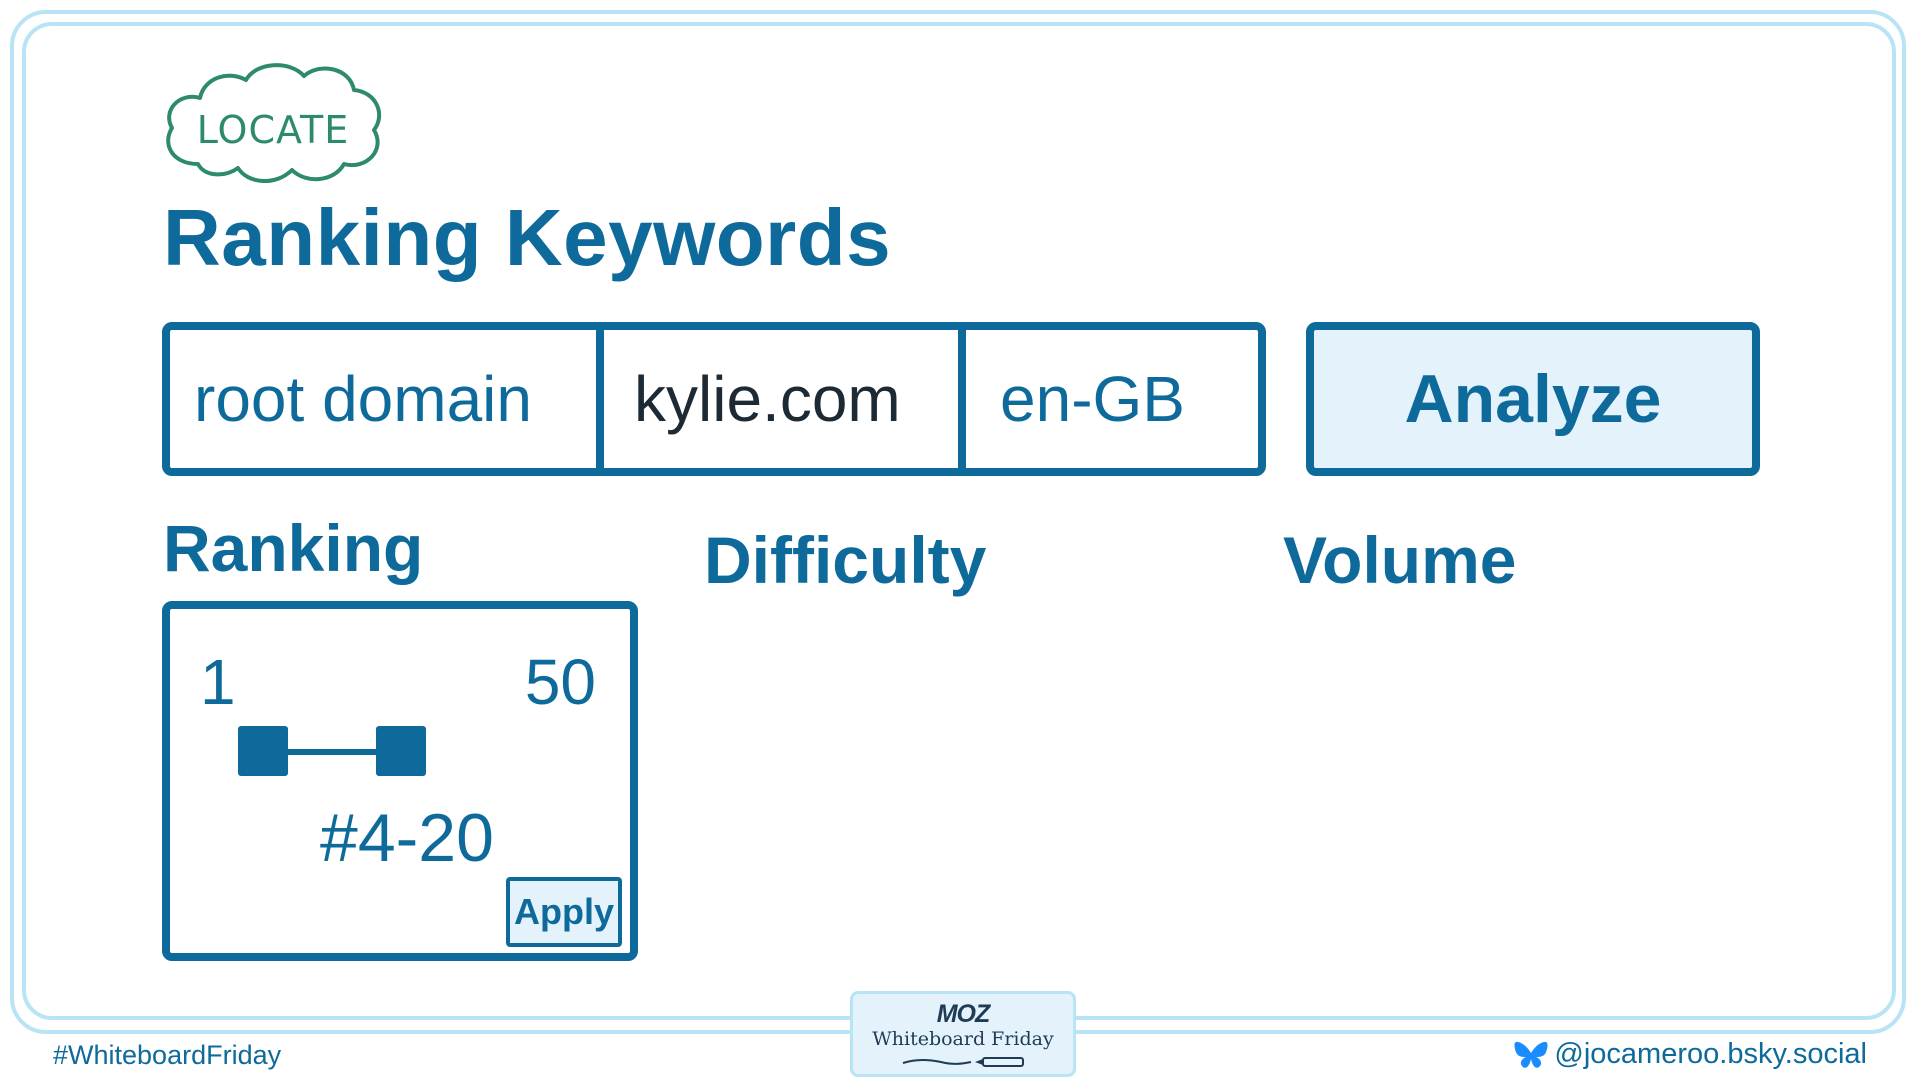 Image resolution: width=1920 pixels, height=1080 pixels. What do you see at coordinates (963, 1014) in the screenshot?
I see `brand-logo: MOZ` at bounding box center [963, 1014].